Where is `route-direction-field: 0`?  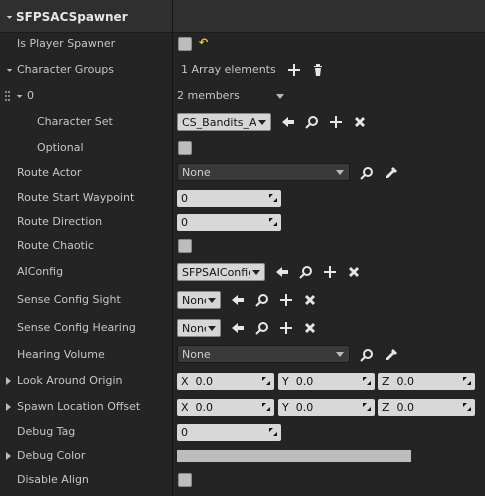
route-direction-field: 0 is located at coordinates (229, 222).